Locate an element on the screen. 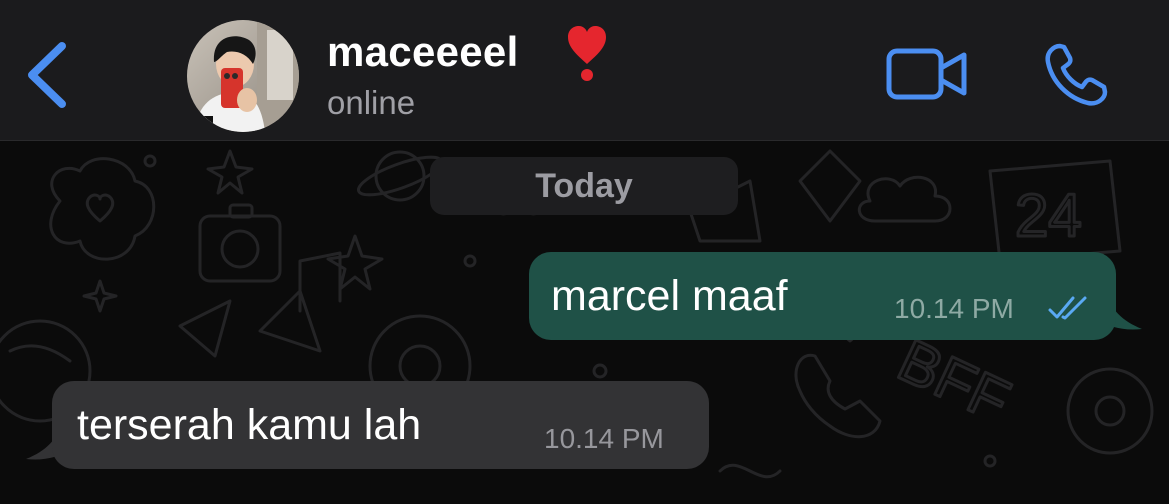 This screenshot has height=504, width=1169. svg-text: BFF is located at coordinates (954, 380).